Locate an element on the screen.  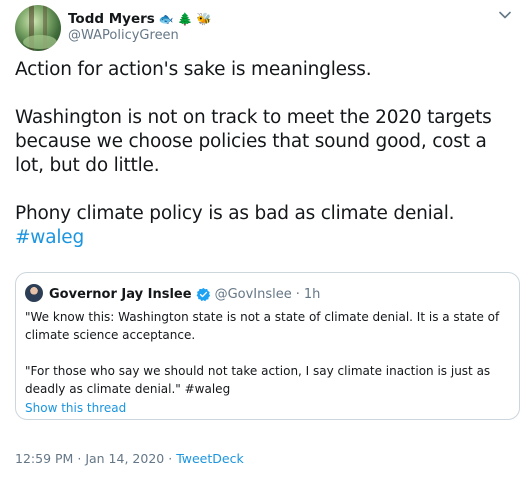
tweet-date: Jan 14, 2020 is located at coordinates (124, 458).